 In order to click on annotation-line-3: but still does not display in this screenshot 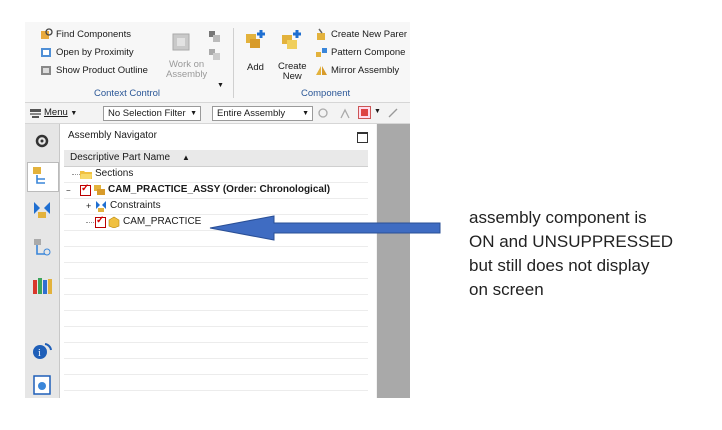, I will do `click(559, 265)`.